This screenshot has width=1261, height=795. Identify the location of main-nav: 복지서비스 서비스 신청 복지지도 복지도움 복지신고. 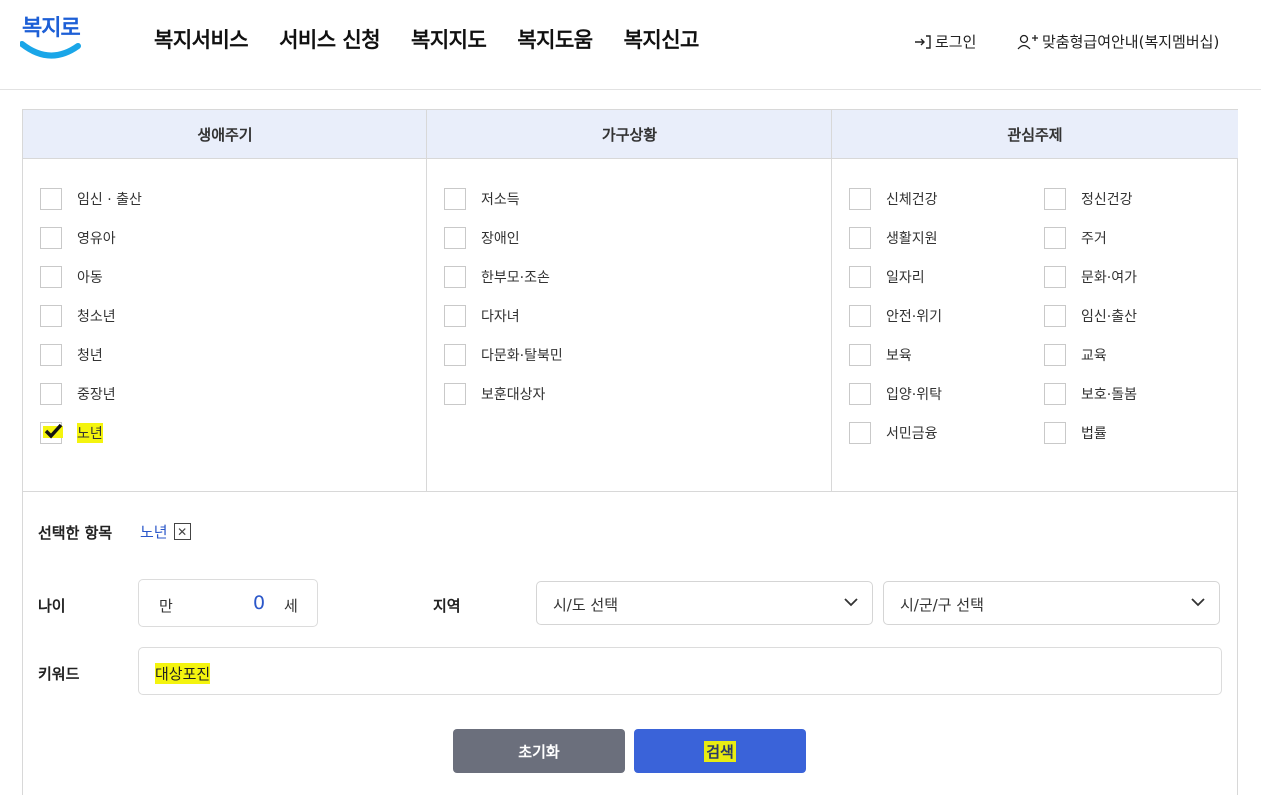
(442, 39).